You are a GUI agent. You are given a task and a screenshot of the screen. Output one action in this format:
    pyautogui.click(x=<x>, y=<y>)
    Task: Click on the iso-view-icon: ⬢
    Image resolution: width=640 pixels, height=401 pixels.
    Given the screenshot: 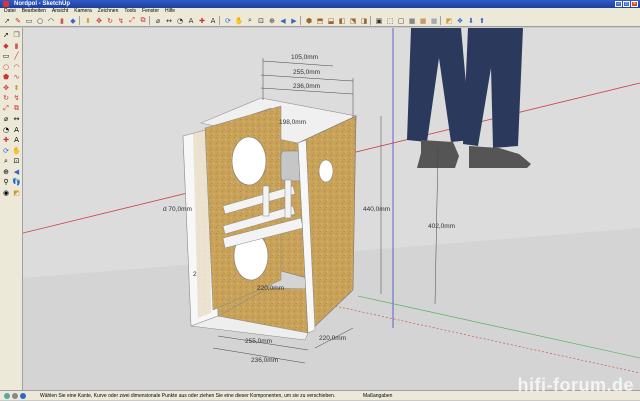 What is the action you would take?
    pyautogui.click(x=309, y=21)
    